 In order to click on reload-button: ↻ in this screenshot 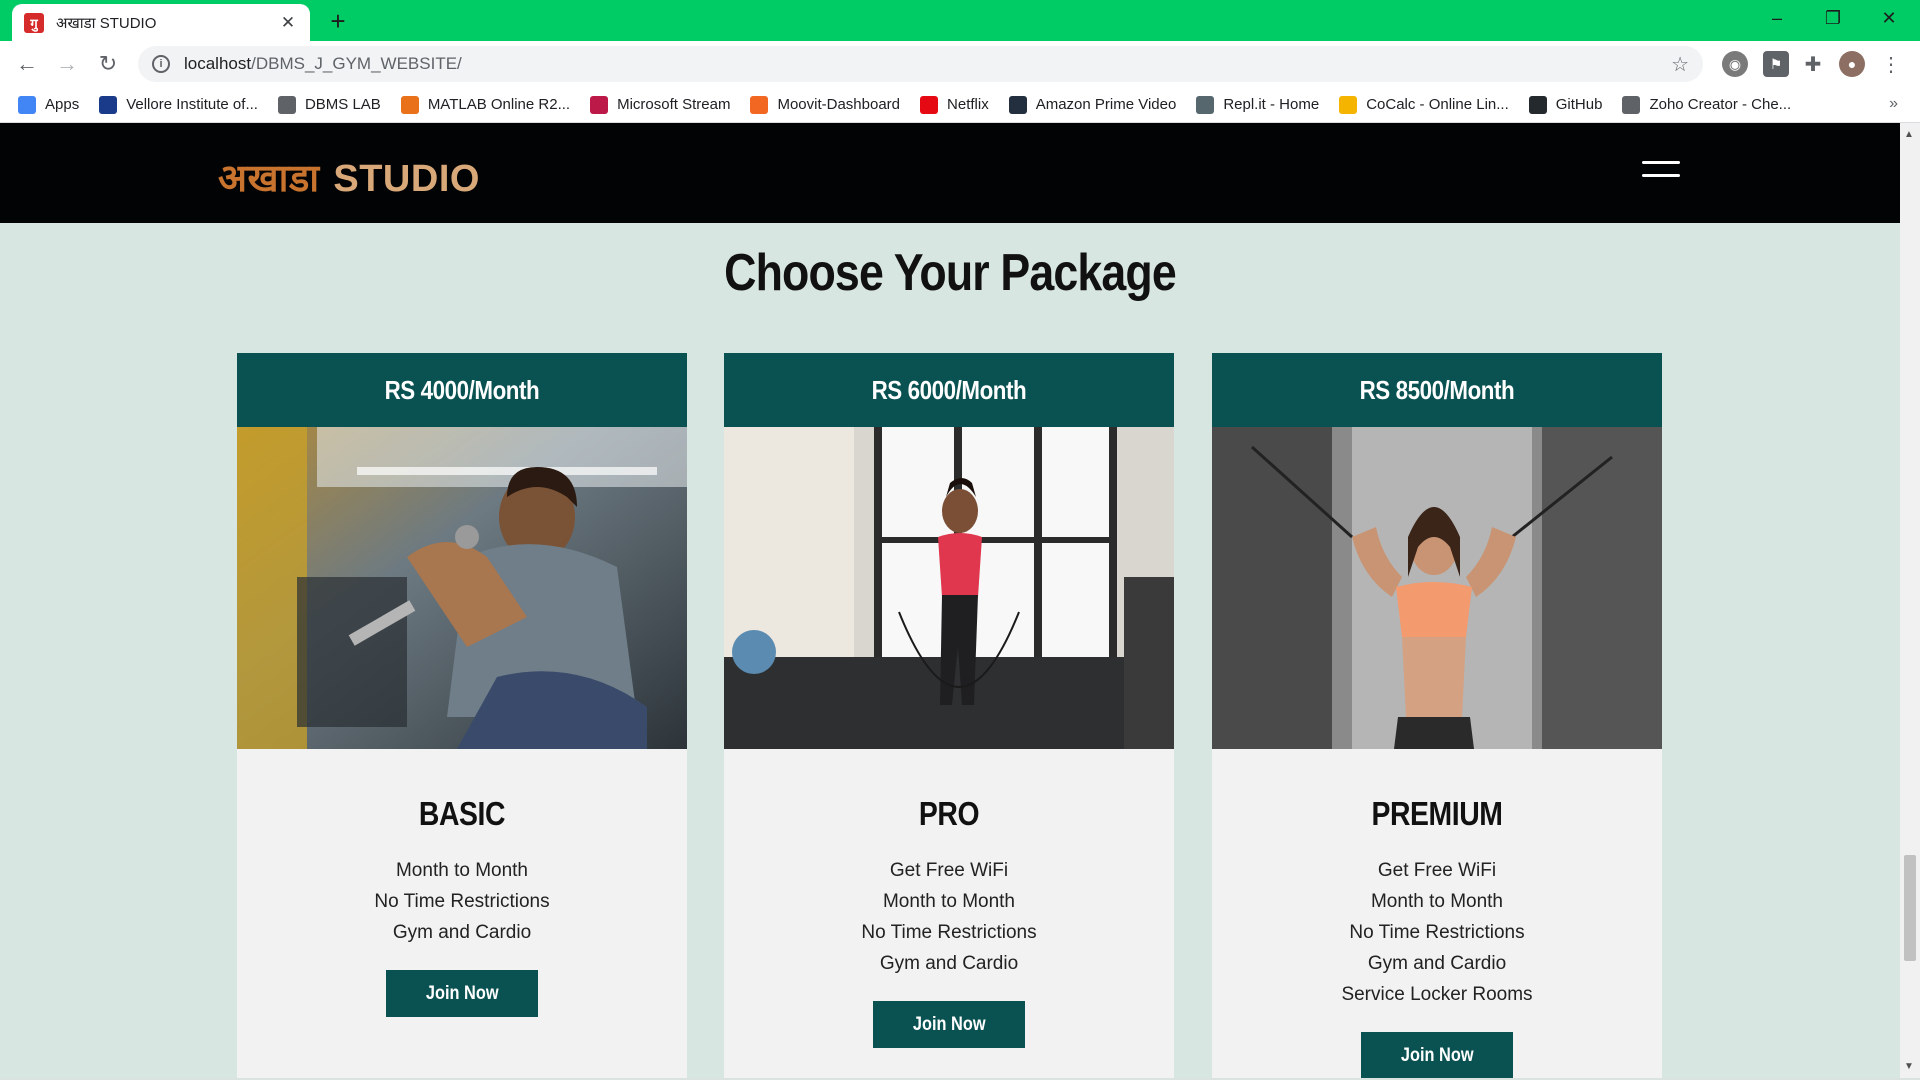, I will do `click(108, 64)`.